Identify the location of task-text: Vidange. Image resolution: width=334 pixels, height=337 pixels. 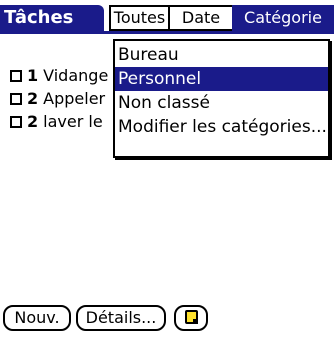
(75, 75).